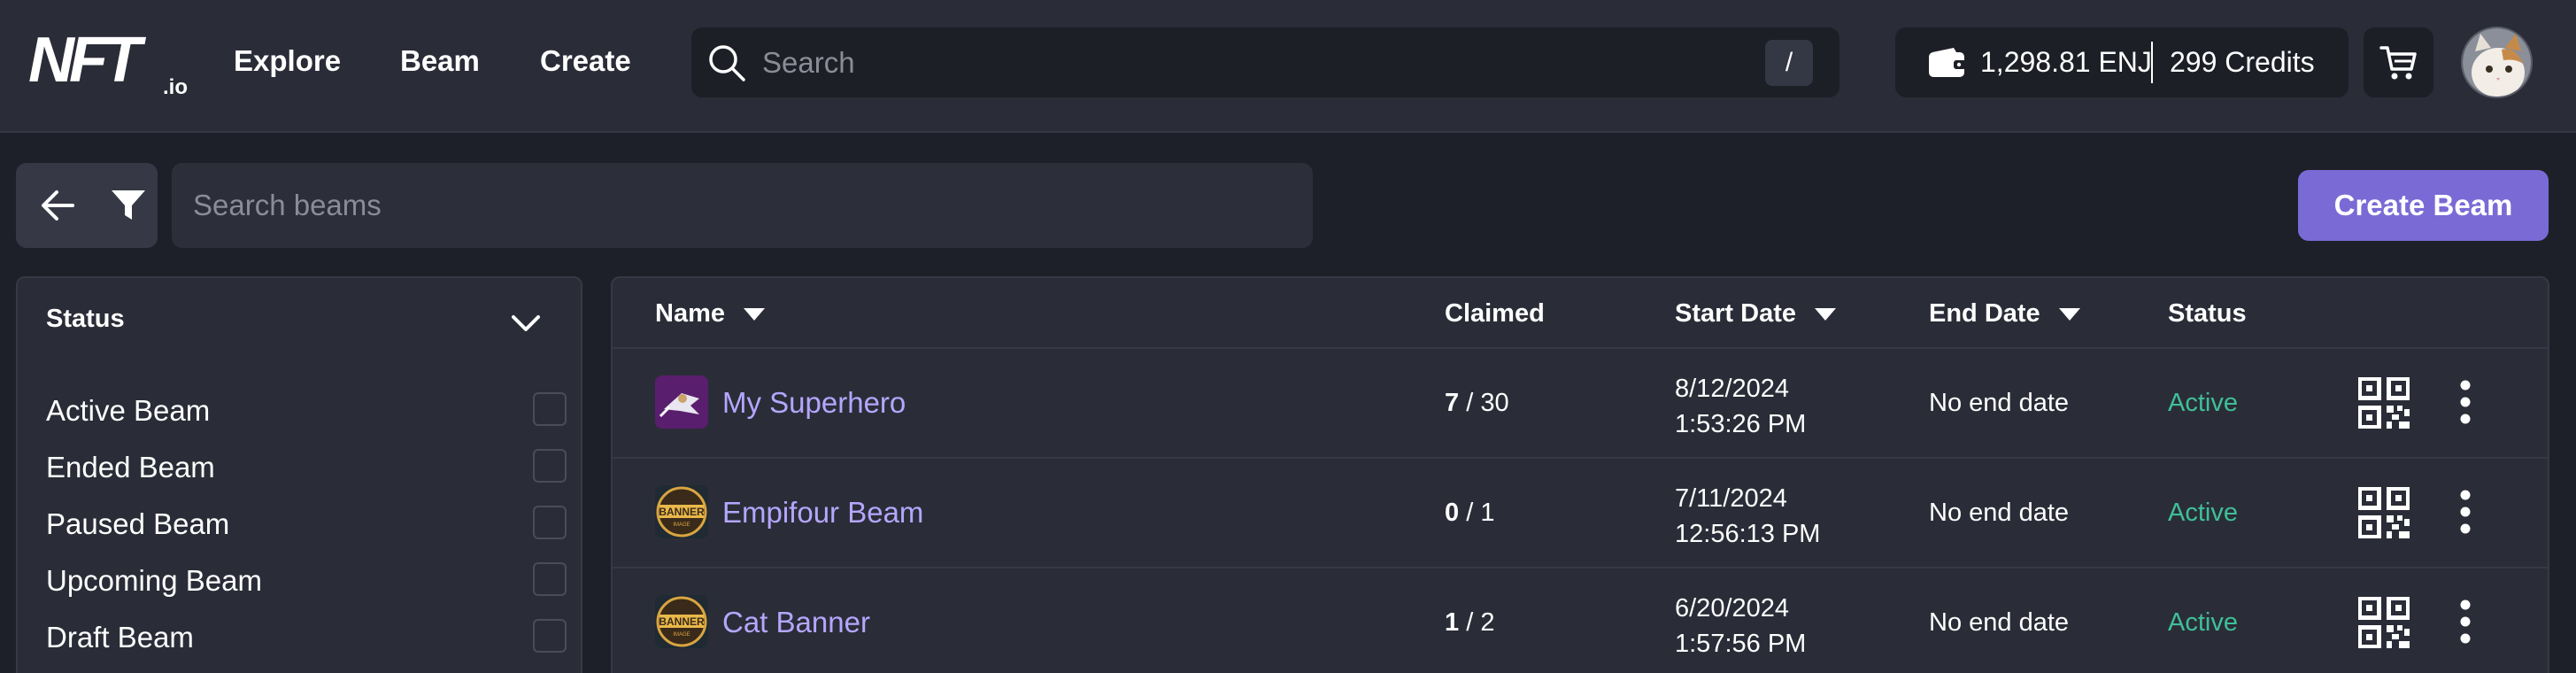 The width and height of the screenshot is (2576, 673). I want to click on beam-search-box, so click(742, 205).